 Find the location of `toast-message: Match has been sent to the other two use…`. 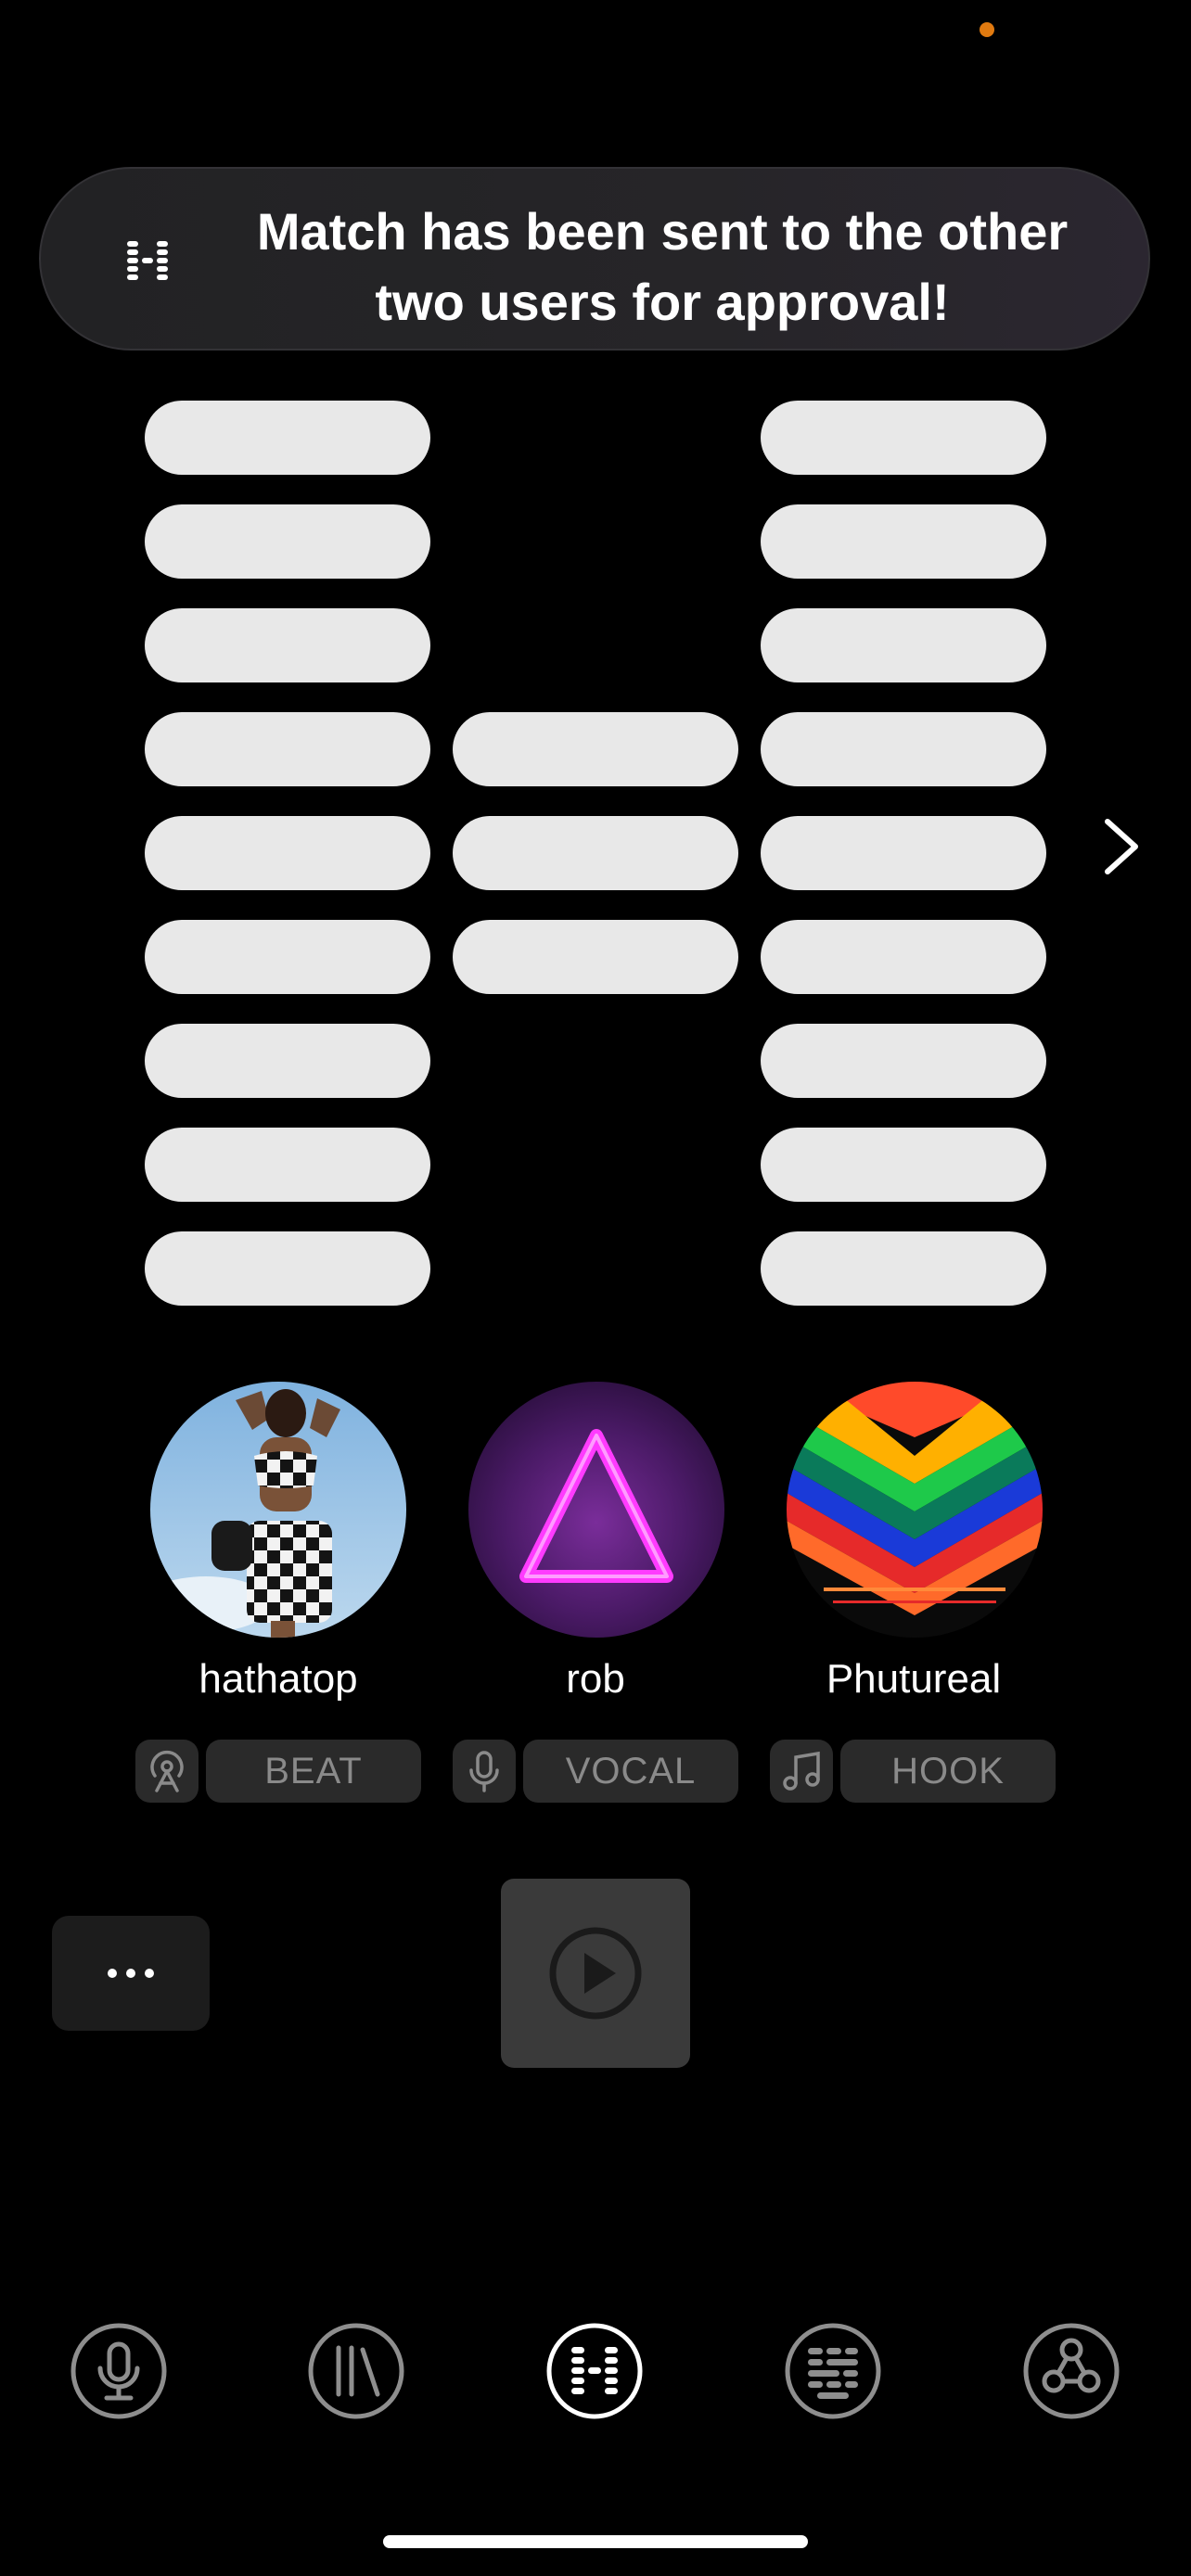

toast-message: Match has been sent to the other two use… is located at coordinates (662, 267).